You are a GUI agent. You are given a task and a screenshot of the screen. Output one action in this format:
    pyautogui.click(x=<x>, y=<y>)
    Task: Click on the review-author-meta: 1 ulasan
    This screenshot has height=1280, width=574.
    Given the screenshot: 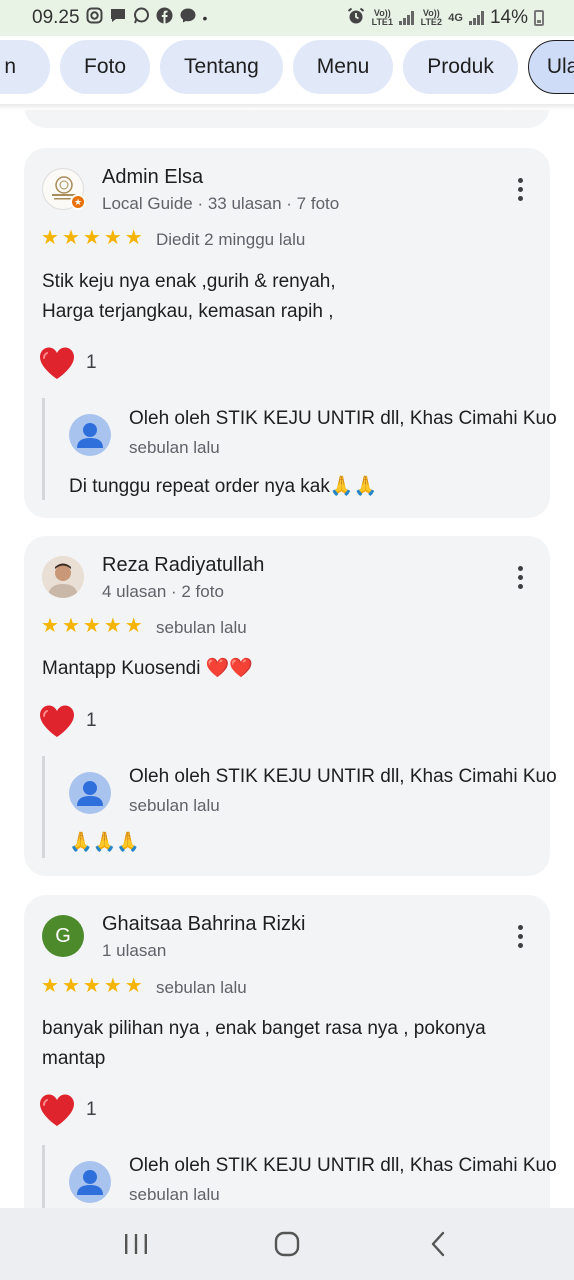 What is the action you would take?
    pyautogui.click(x=134, y=950)
    